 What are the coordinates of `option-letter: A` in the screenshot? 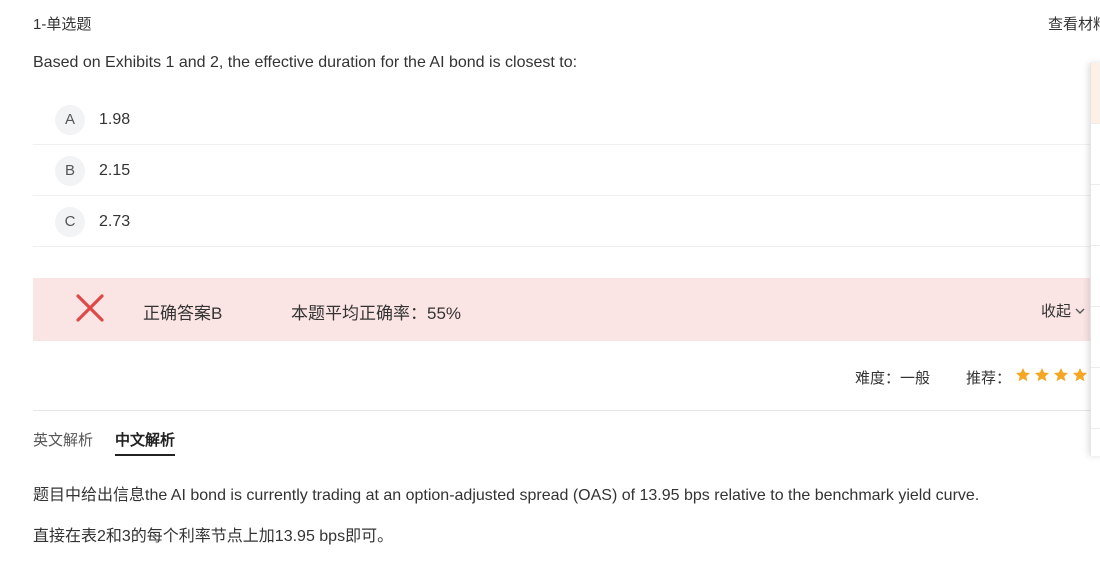 It's located at (70, 119).